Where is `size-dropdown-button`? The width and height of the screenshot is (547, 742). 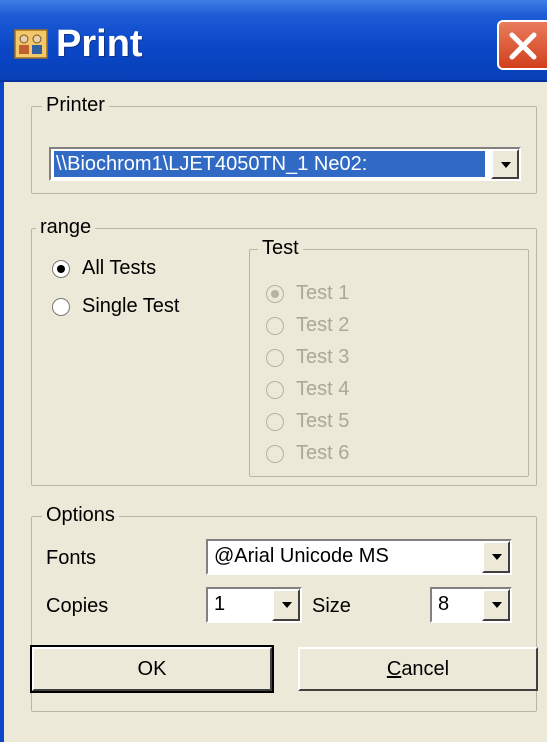 size-dropdown-button is located at coordinates (496, 605).